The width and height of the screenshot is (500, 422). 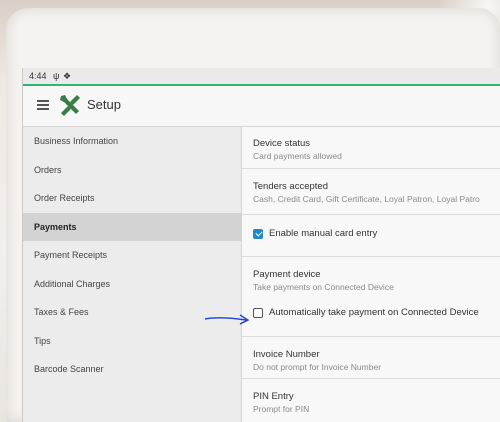 I want to click on auto-payment-checkbox, so click(x=258, y=312).